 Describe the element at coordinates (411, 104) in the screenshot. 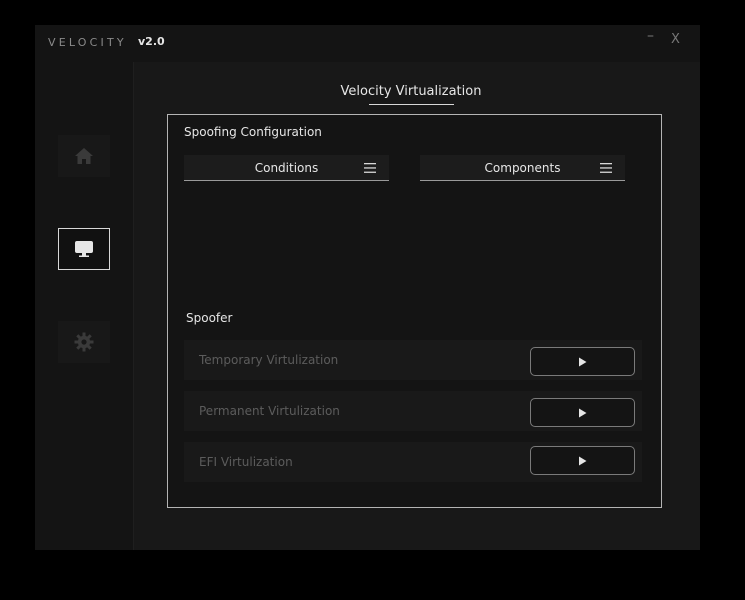

I see `title-underline` at that location.